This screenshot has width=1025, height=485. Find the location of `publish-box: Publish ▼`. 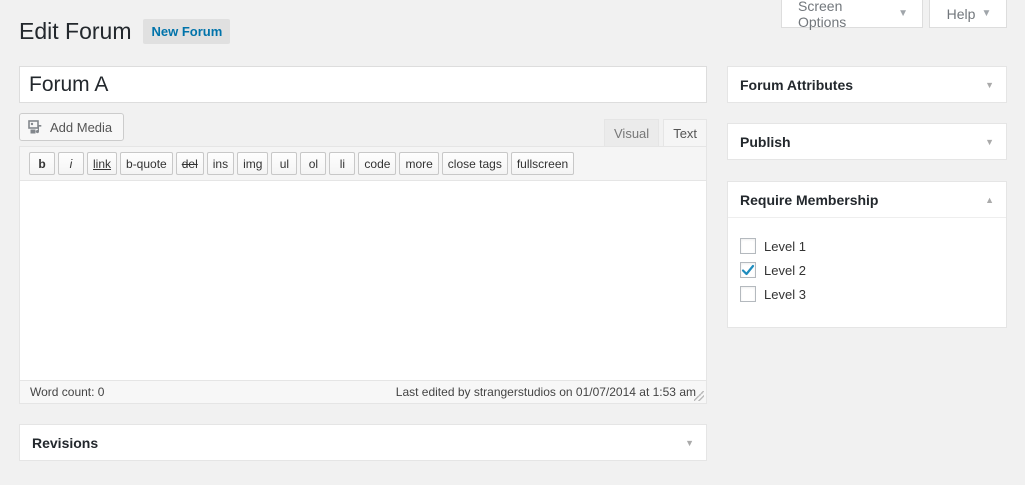

publish-box: Publish ▼ is located at coordinates (867, 141).